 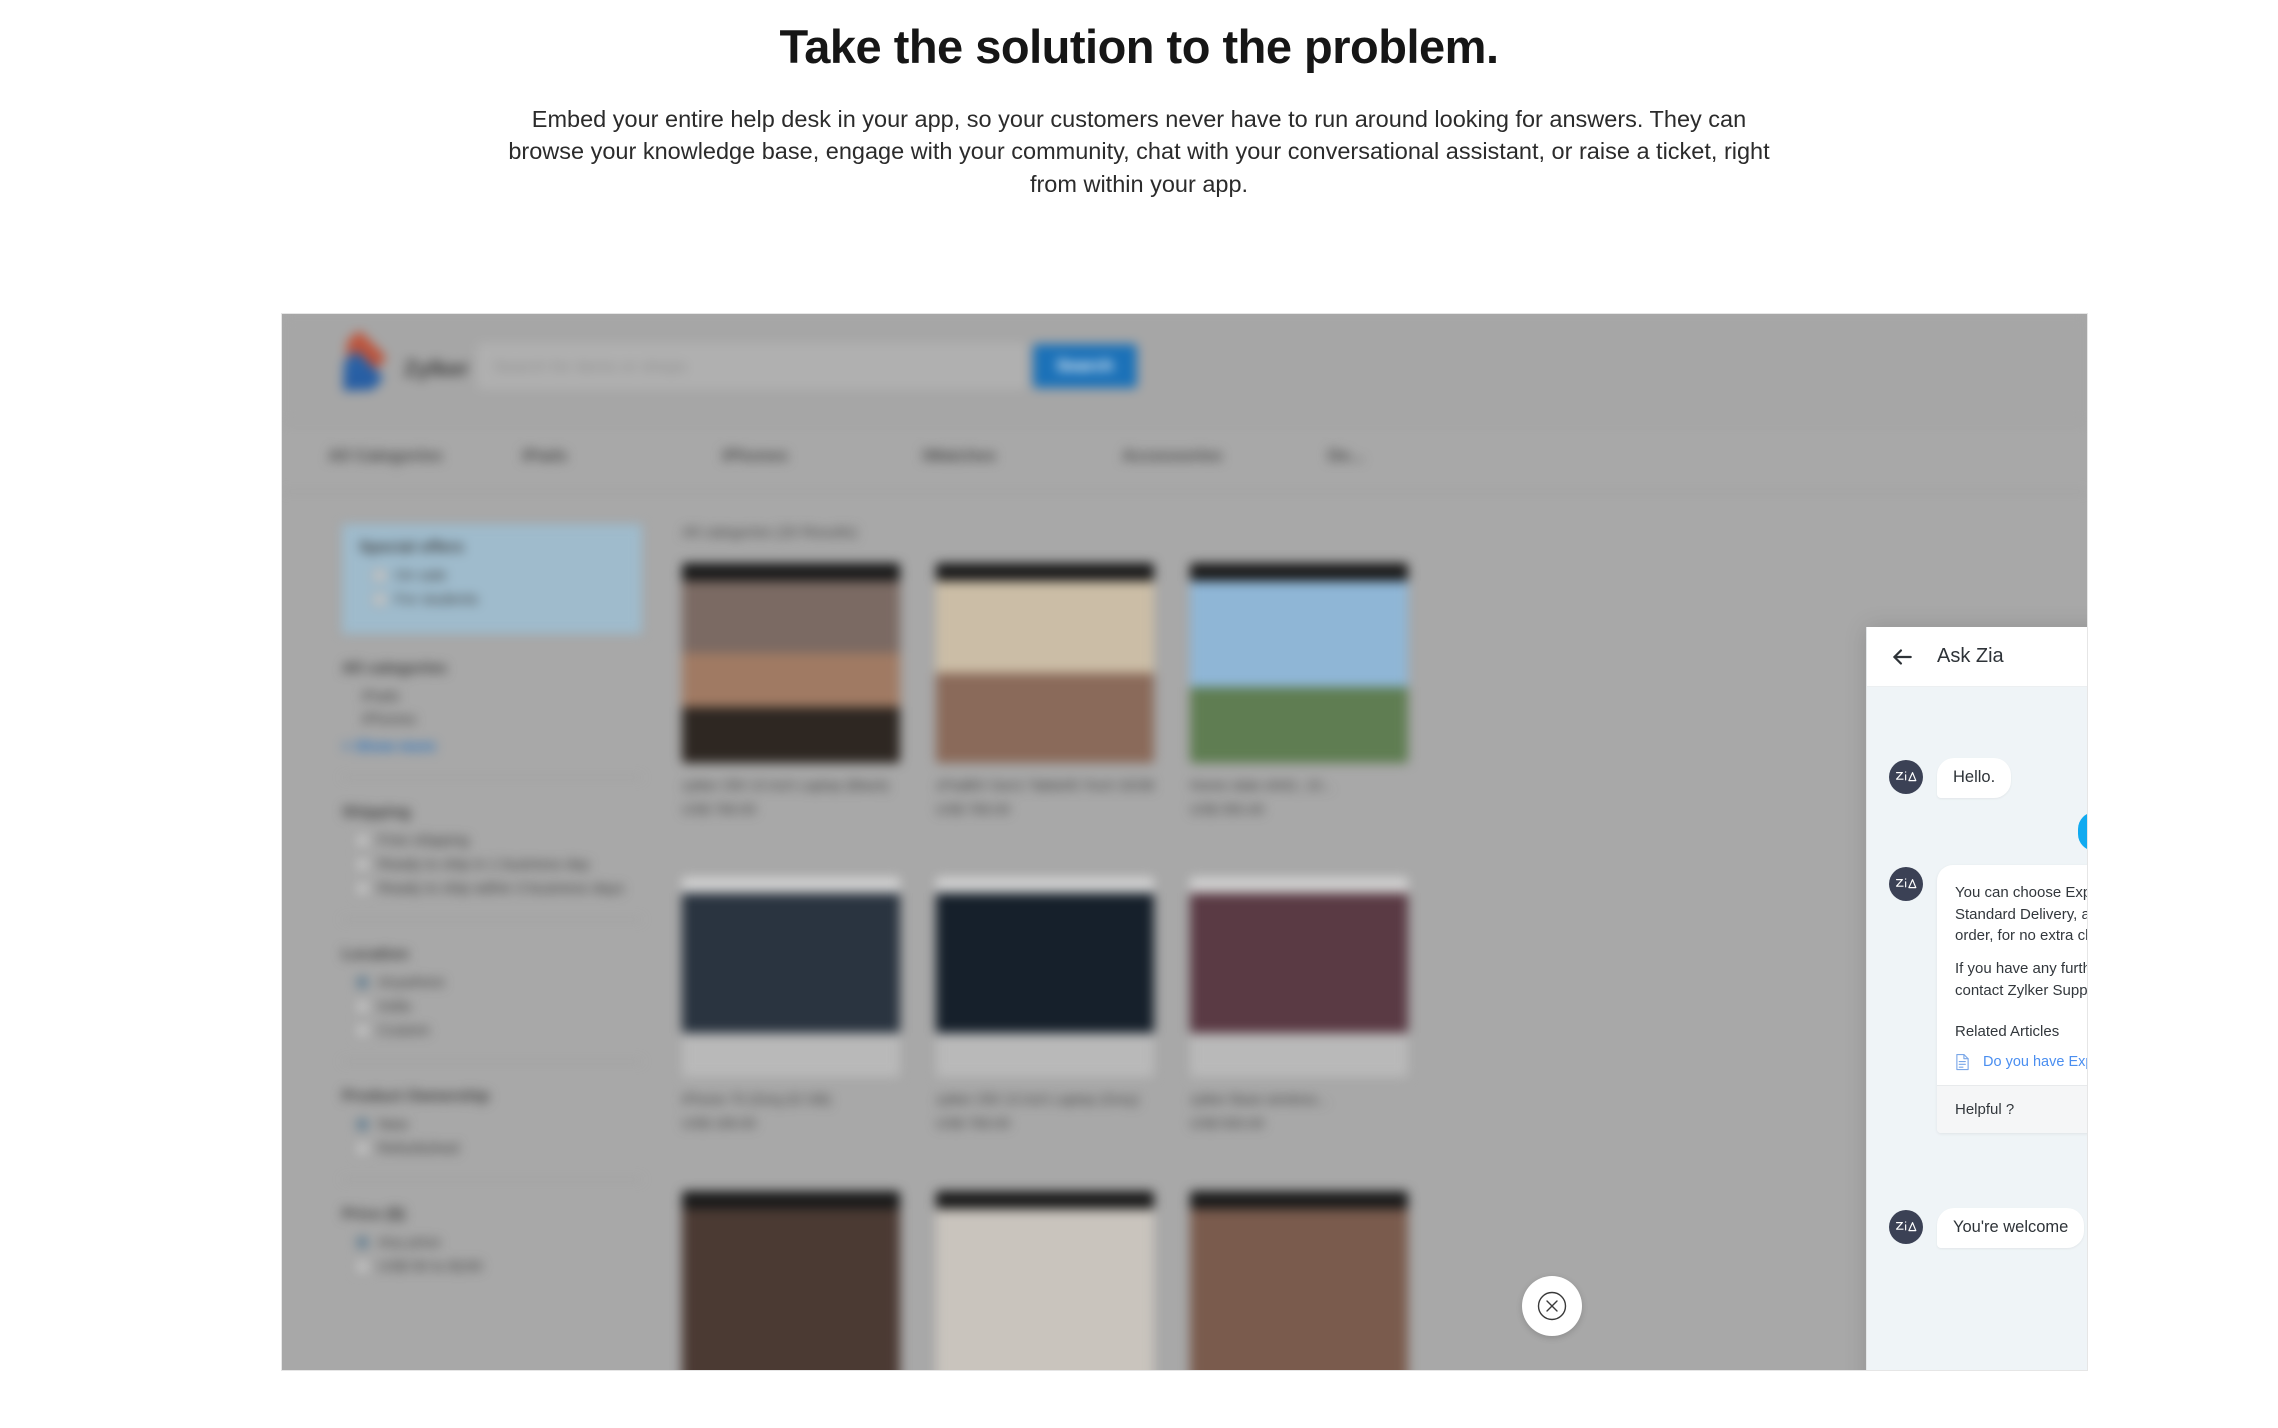 I want to click on chat-message-incoming: You're welcome, so click(x=1988, y=1228).